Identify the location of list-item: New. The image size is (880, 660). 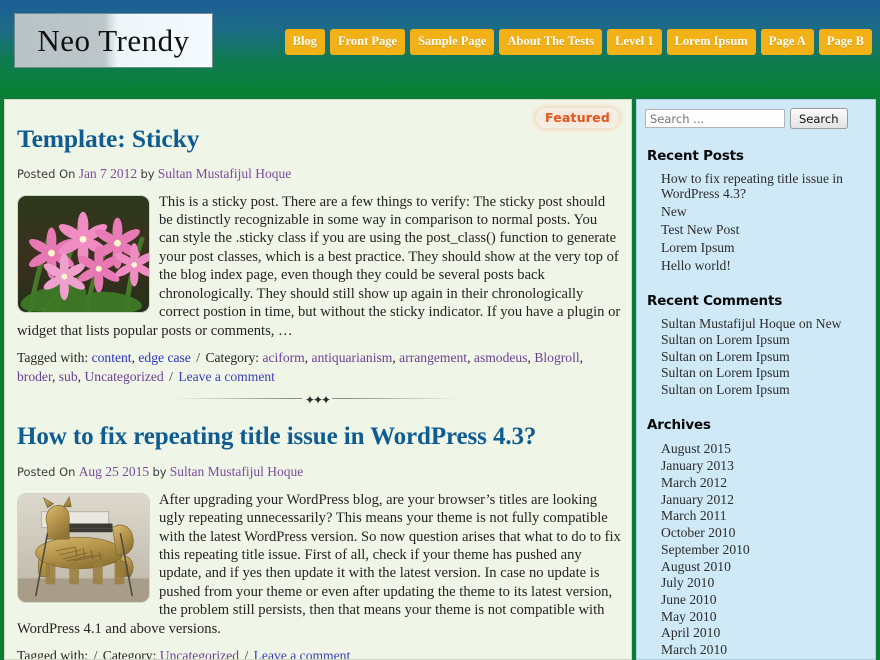
(764, 212).